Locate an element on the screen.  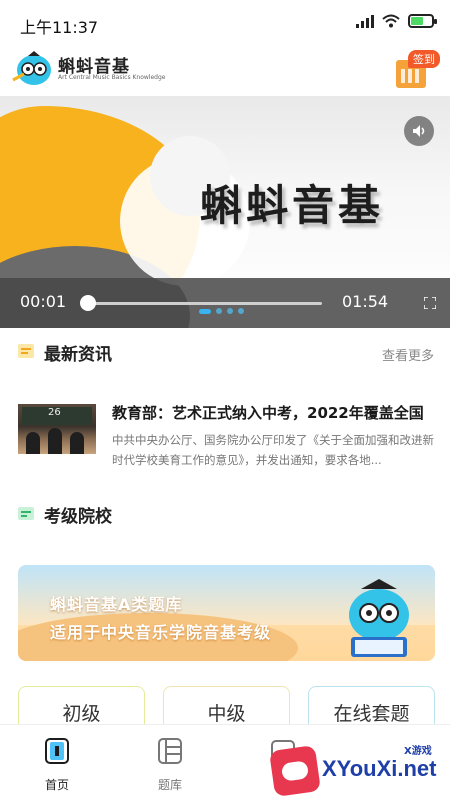
news-icon is located at coordinates (26, 351).